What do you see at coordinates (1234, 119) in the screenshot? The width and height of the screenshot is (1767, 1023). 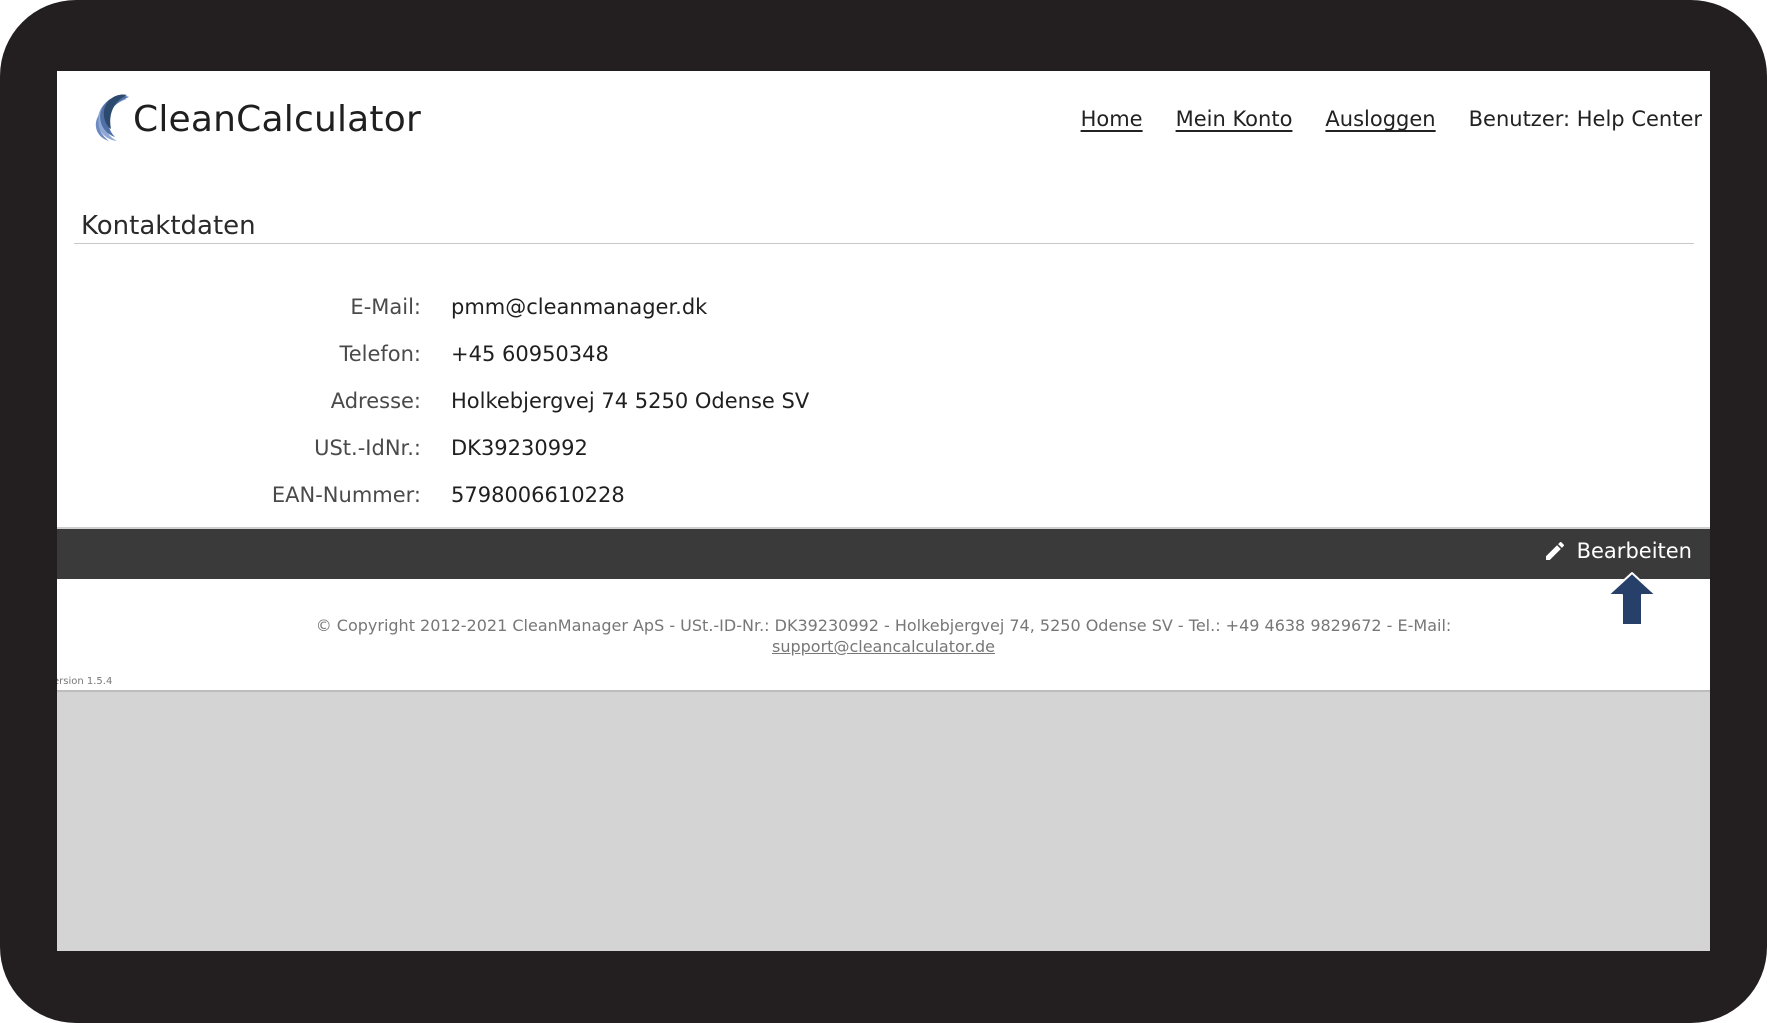 I see `nav-account-link: Mein Konto` at bounding box center [1234, 119].